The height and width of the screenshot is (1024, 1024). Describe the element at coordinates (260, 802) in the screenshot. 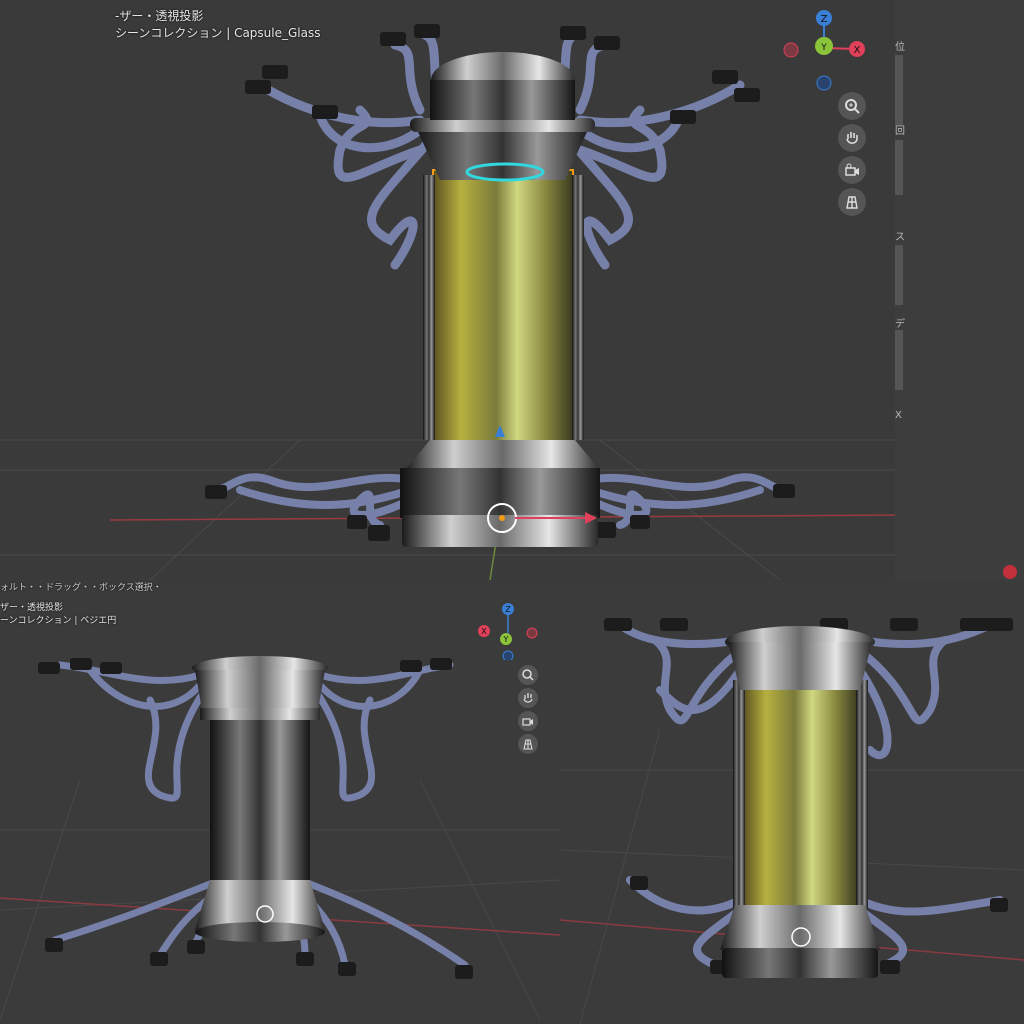

I see `capsule-body` at that location.